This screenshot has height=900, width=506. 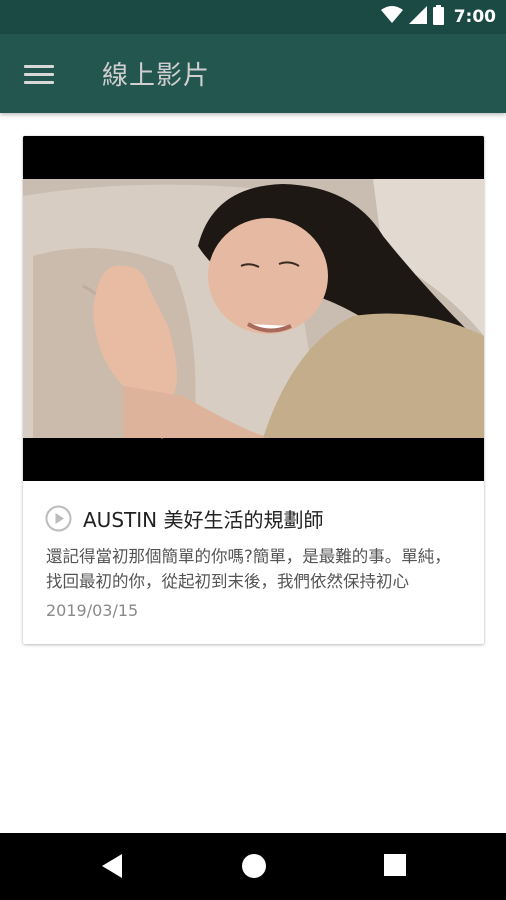 What do you see at coordinates (474, 17) in the screenshot?
I see `status-time: 7:00` at bounding box center [474, 17].